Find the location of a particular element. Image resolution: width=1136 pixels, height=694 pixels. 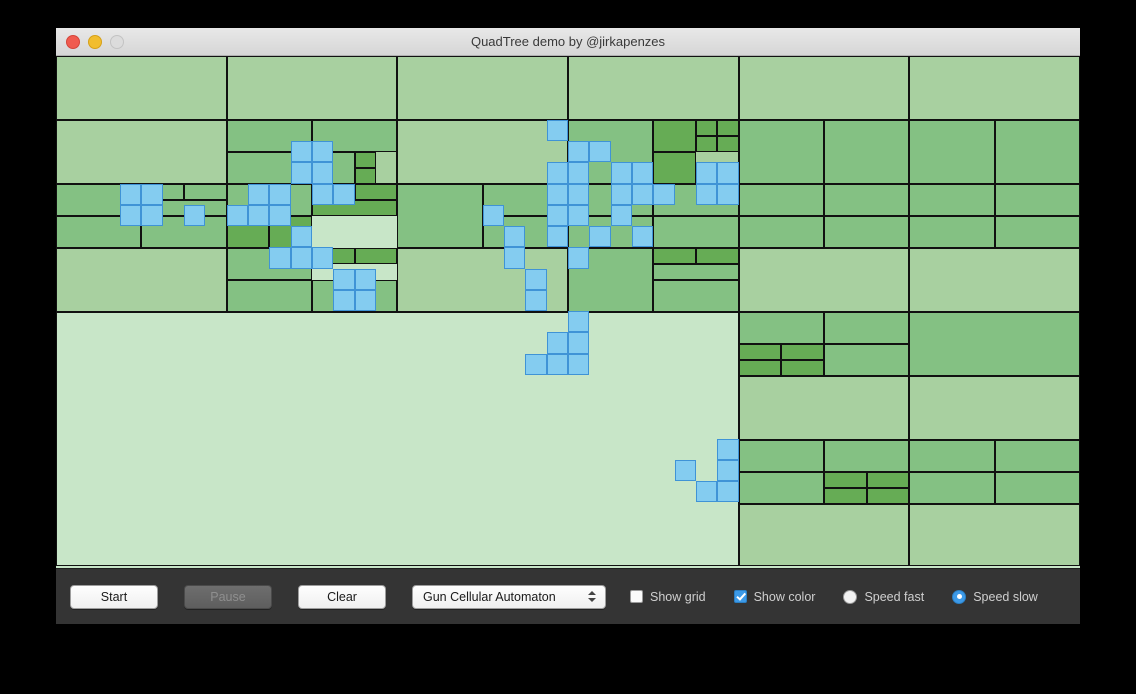

window-title: QuadTree demo by @jirkapenzes is located at coordinates (568, 41).